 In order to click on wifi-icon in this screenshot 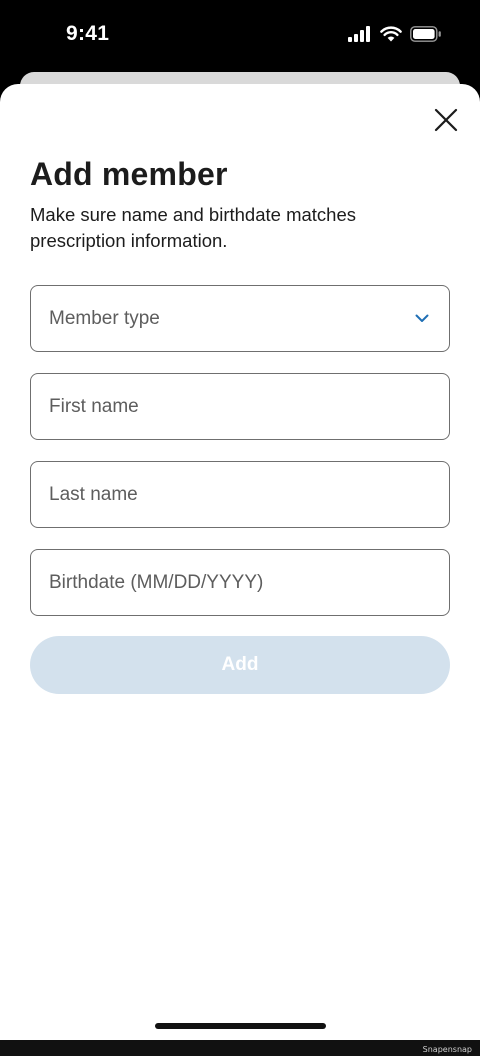, I will do `click(391, 34)`.